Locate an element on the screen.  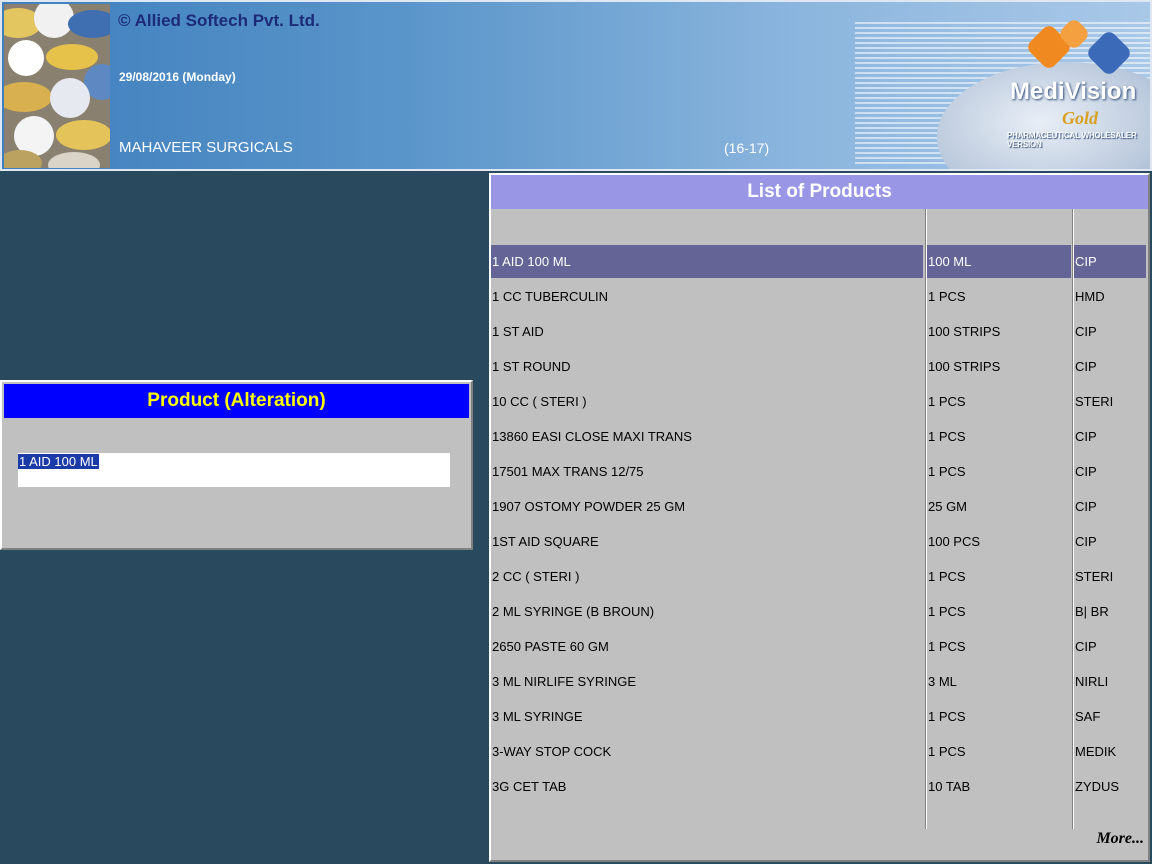
product-name-cell: 1ST AID SQUARE is located at coordinates (545, 541).